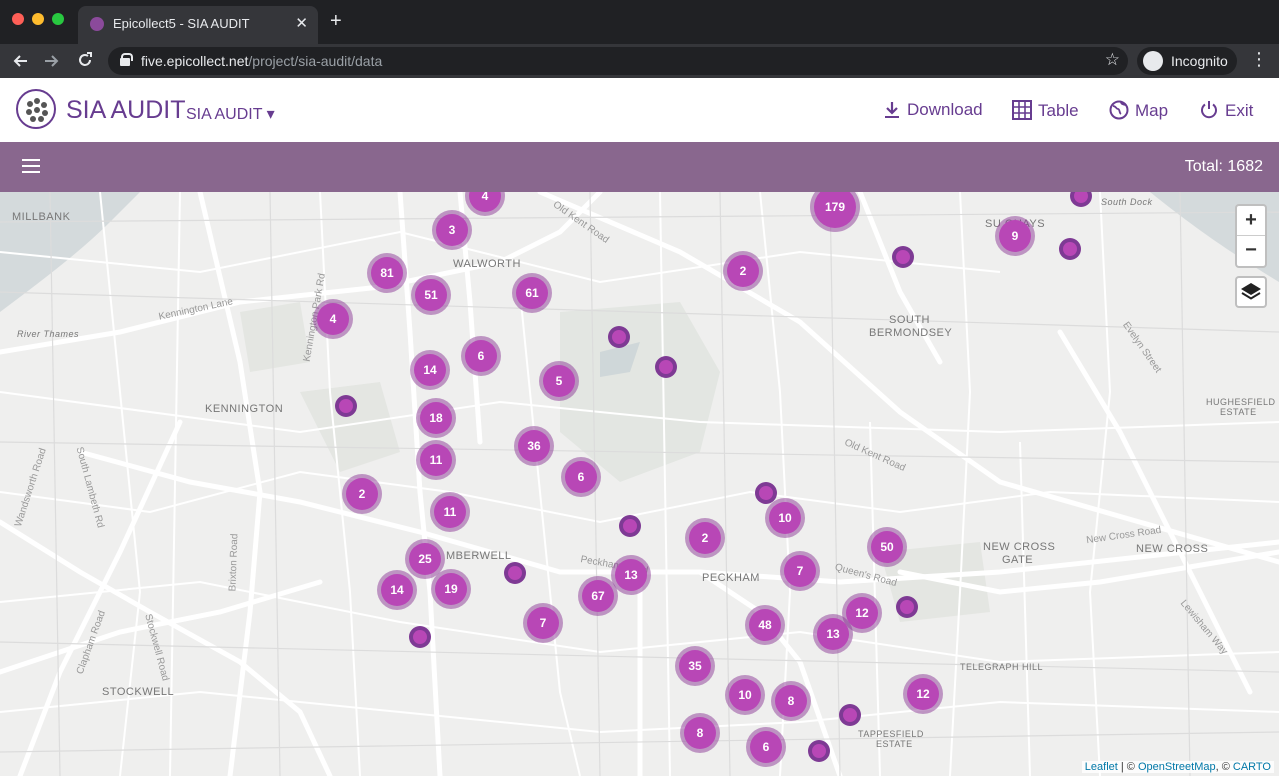  What do you see at coordinates (487, 264) in the screenshot?
I see `place-label-walworth: WALWORTH` at bounding box center [487, 264].